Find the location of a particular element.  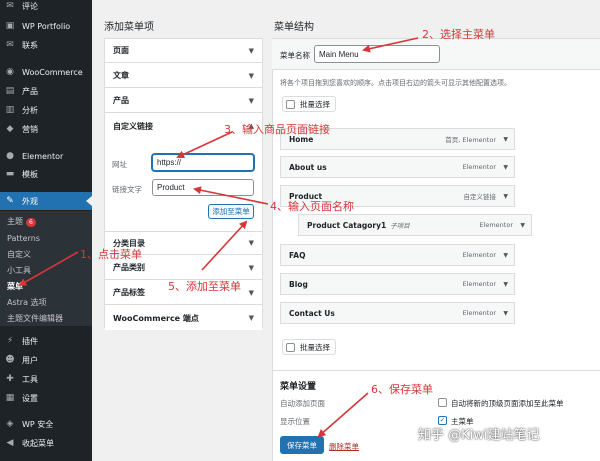

sidebar-item-woocommerce: ◉ WooCommerce is located at coordinates (46, 72).